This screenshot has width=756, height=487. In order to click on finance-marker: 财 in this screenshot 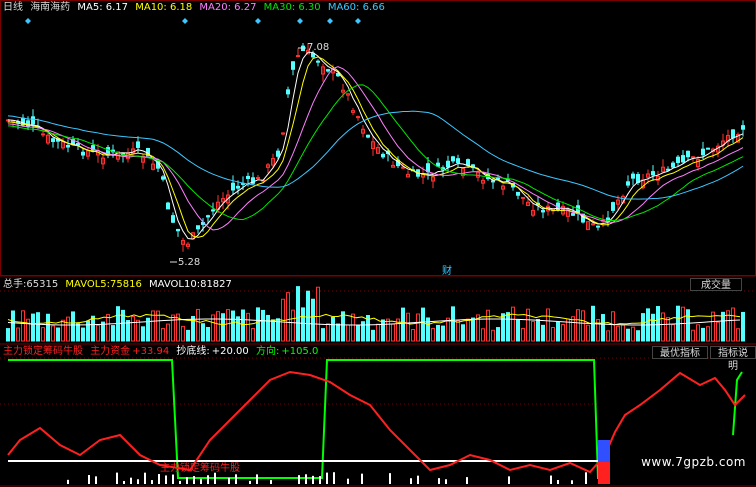, I will do `click(447, 269)`.